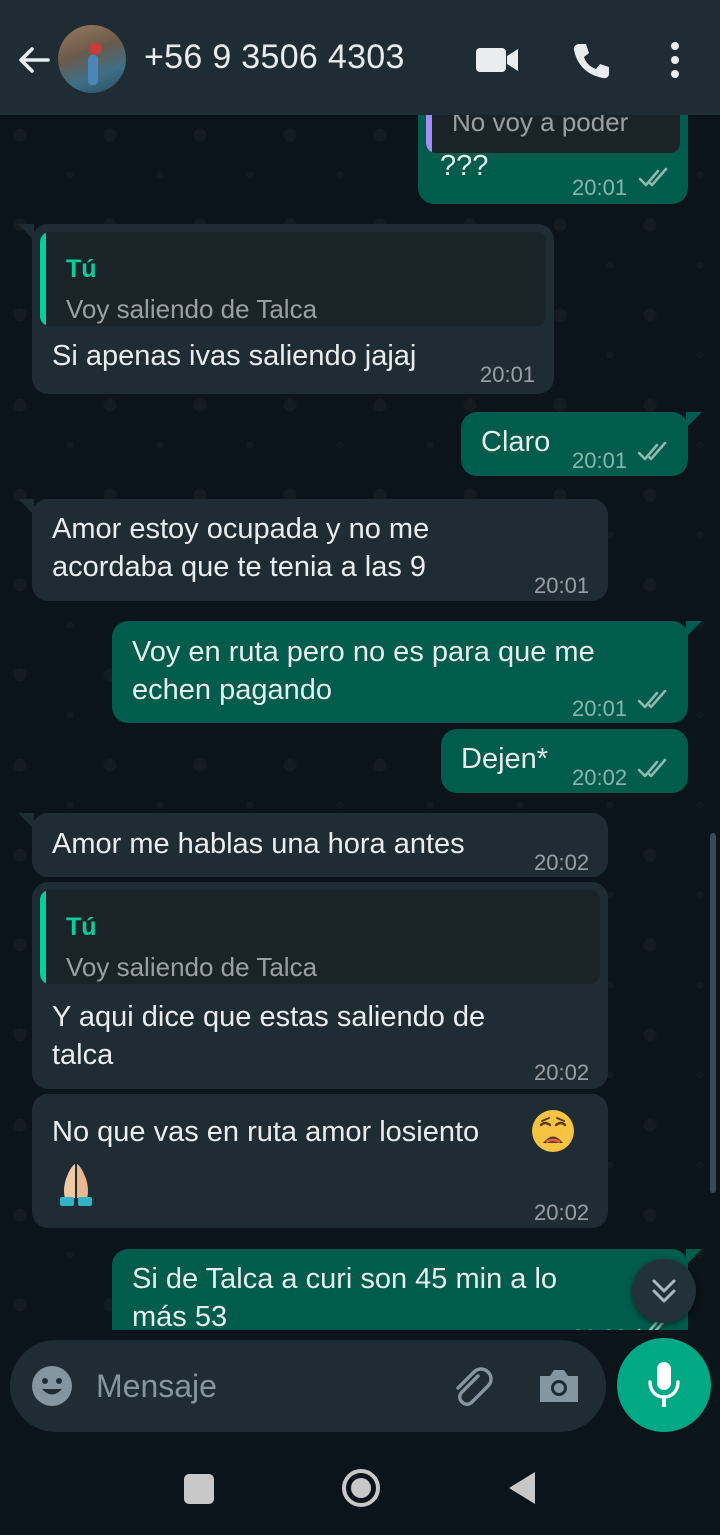 Image resolution: width=720 pixels, height=1535 pixels. I want to click on message-text-line: Si de Talca a curi son 45 min a lo, so click(345, 1279).